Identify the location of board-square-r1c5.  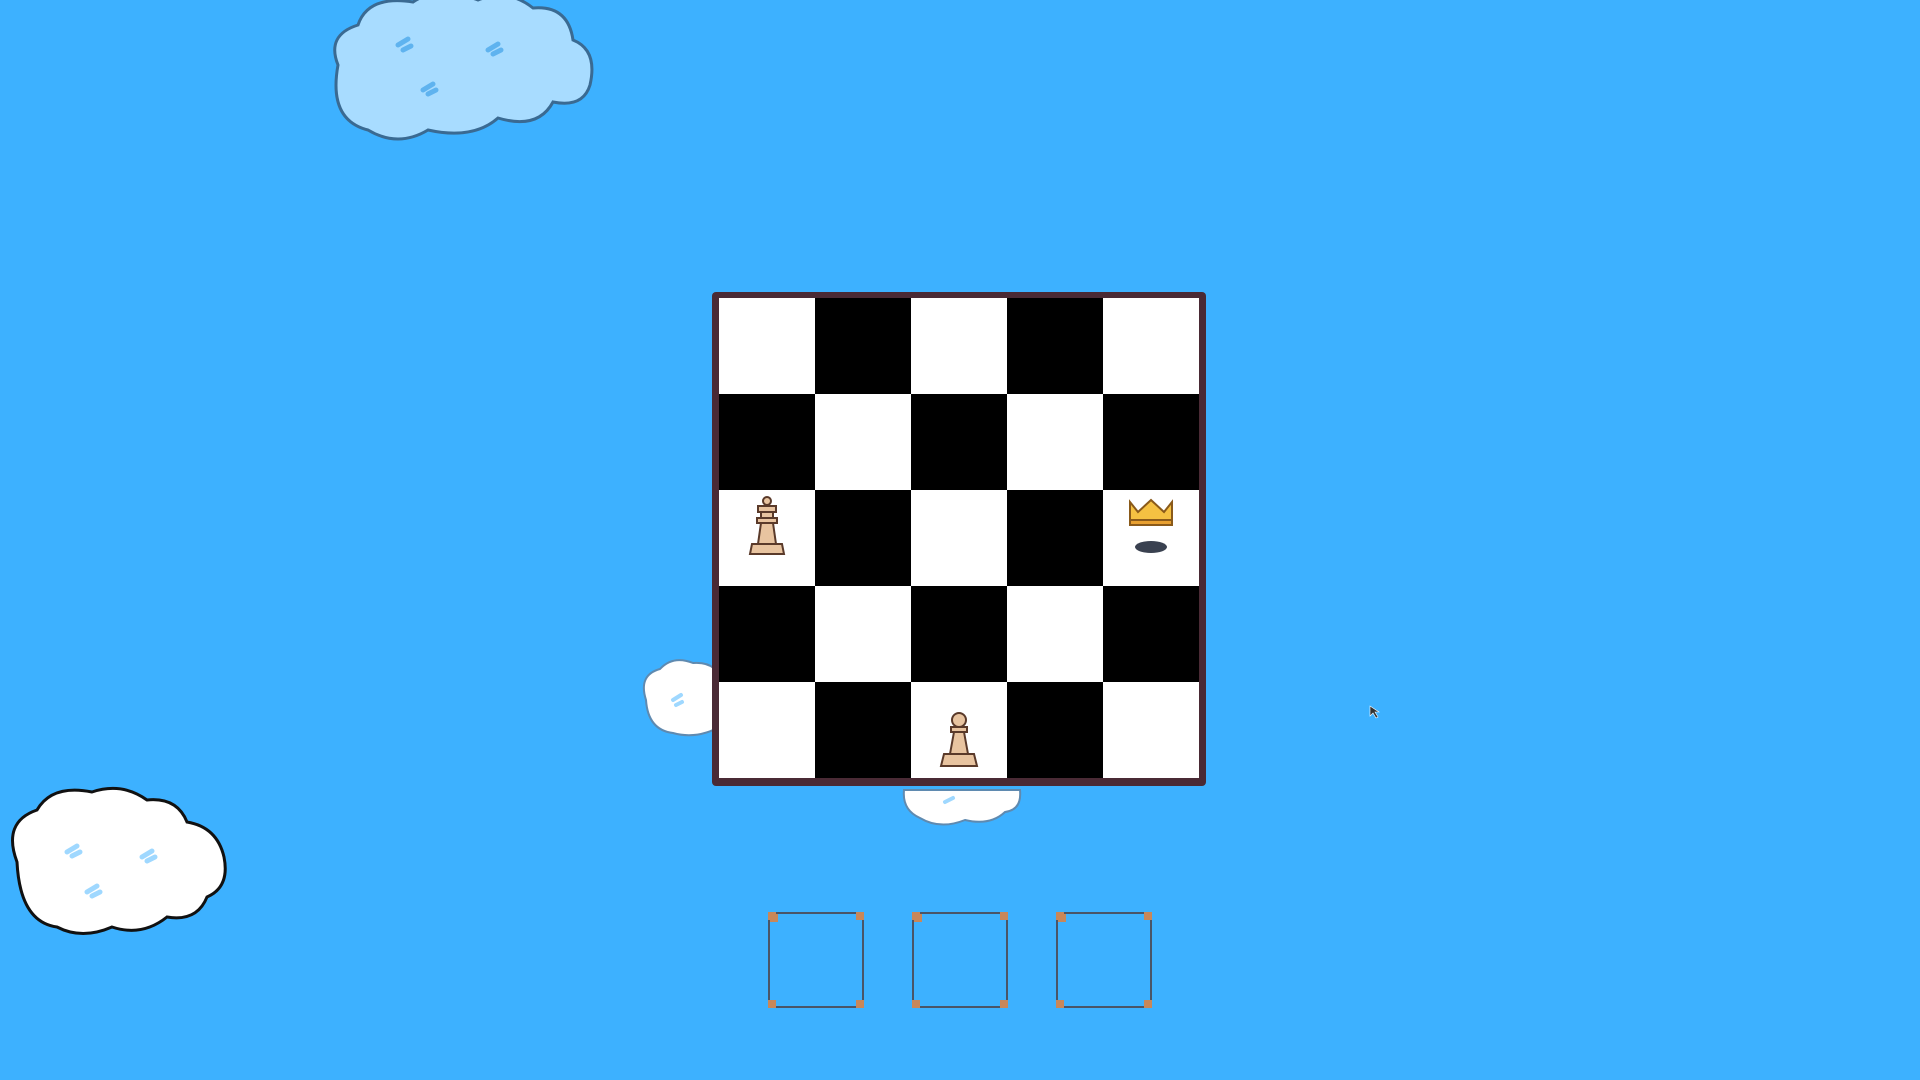
(1151, 346).